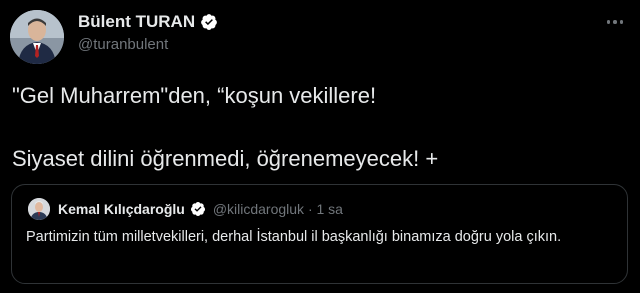 This screenshot has height=293, width=640. I want to click on quoted-author-name: Kemal Kılıçdaroğlu, so click(121, 209).